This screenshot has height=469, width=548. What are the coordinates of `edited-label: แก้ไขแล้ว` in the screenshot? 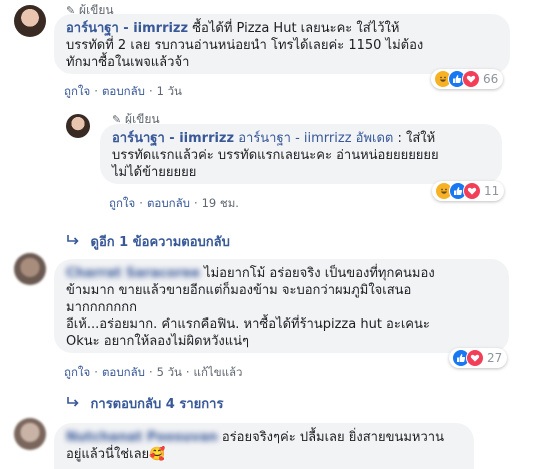 It's located at (218, 372).